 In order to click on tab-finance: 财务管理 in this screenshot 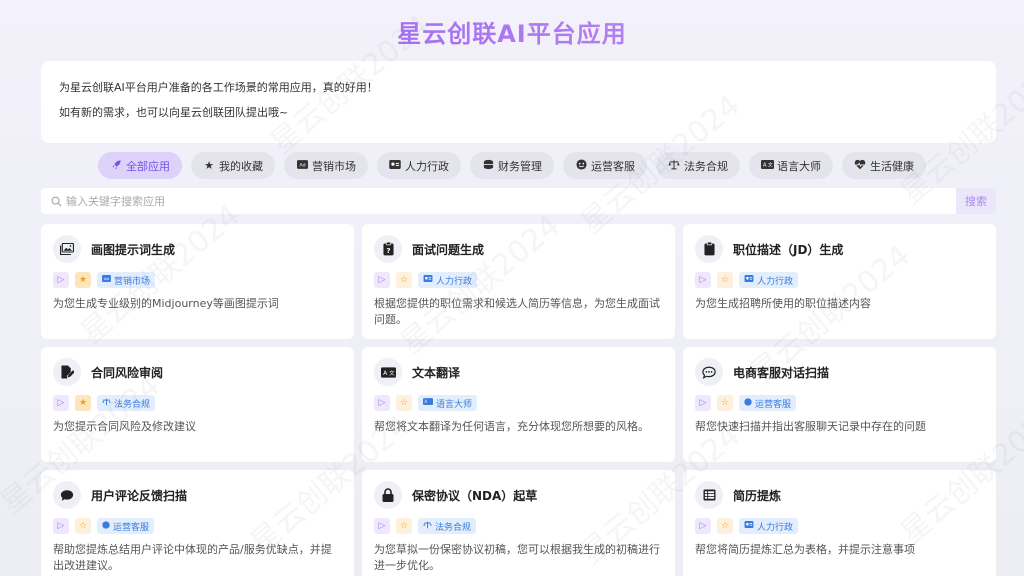, I will do `click(512, 165)`.